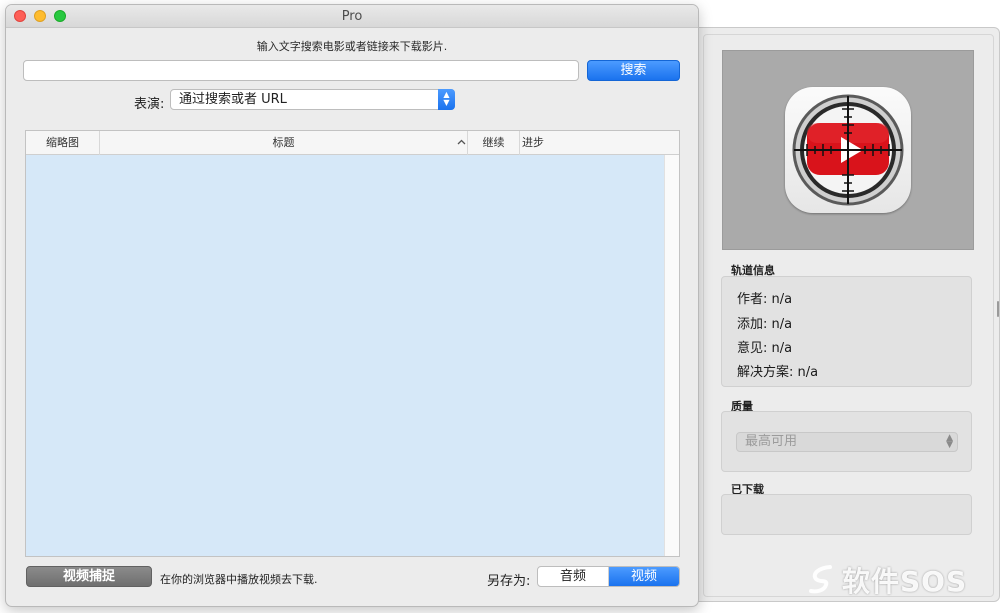  What do you see at coordinates (644, 576) in the screenshot?
I see `save-as-video-option: 视频` at bounding box center [644, 576].